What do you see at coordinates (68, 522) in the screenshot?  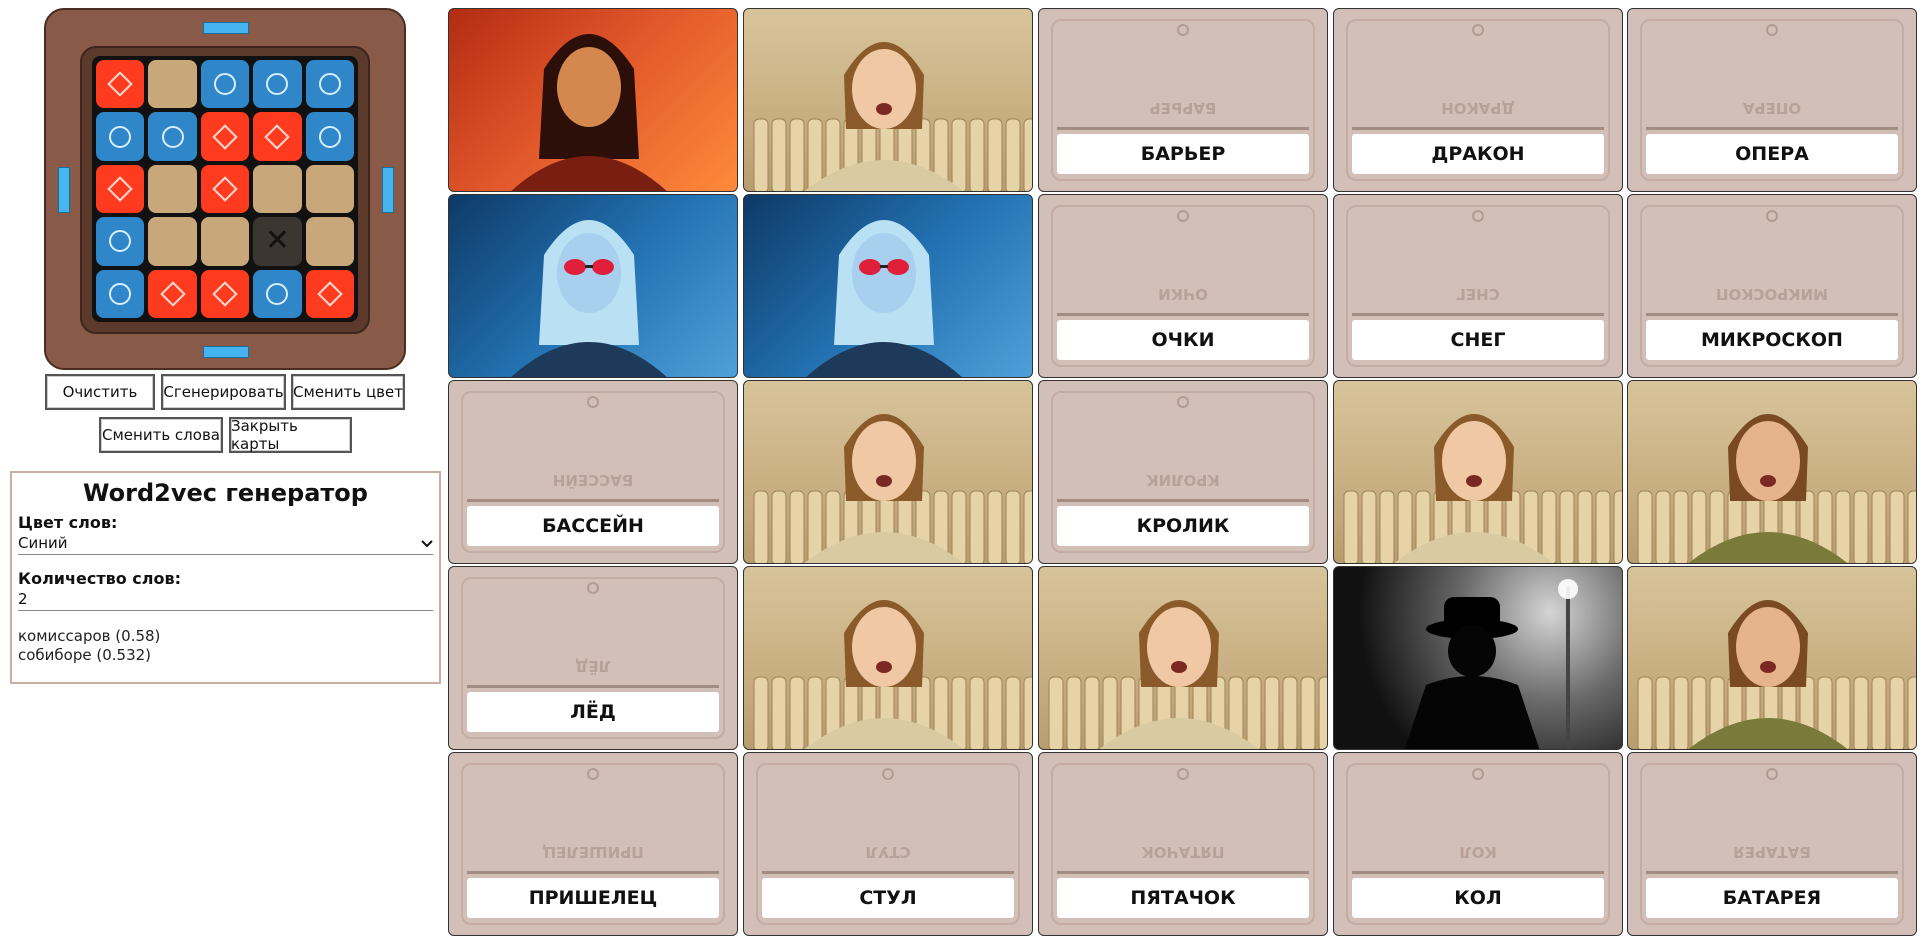 I see `color-label: Цвет слов:` at bounding box center [68, 522].